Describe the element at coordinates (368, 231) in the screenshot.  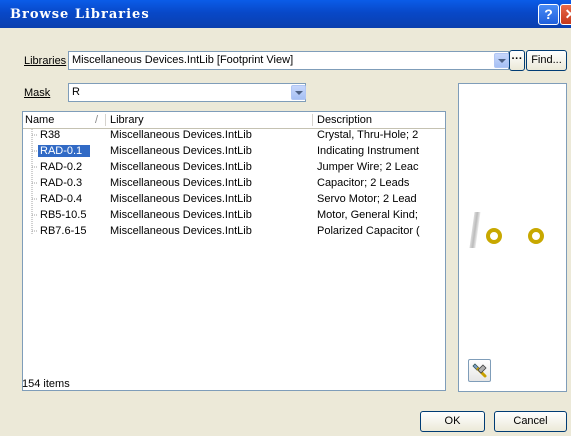
I see `row-description: Polarized Capacitor (` at that location.